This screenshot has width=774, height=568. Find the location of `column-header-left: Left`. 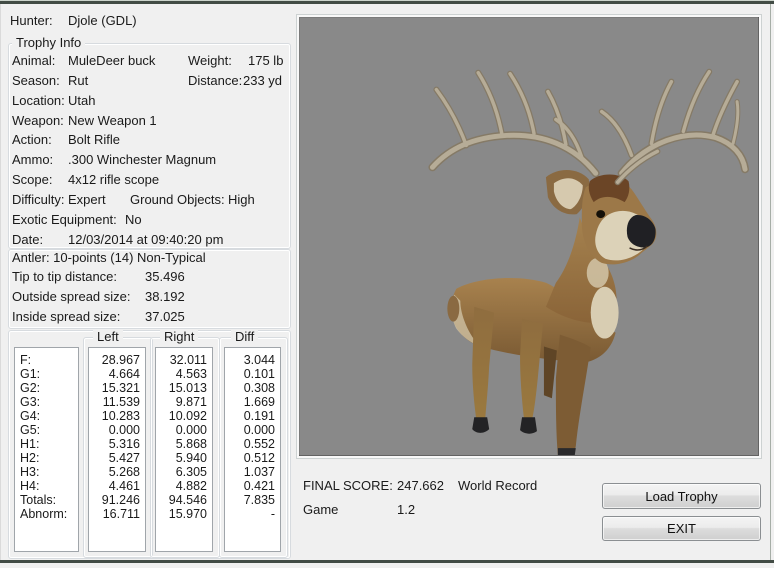

column-header-left: Left is located at coordinates (108, 337).